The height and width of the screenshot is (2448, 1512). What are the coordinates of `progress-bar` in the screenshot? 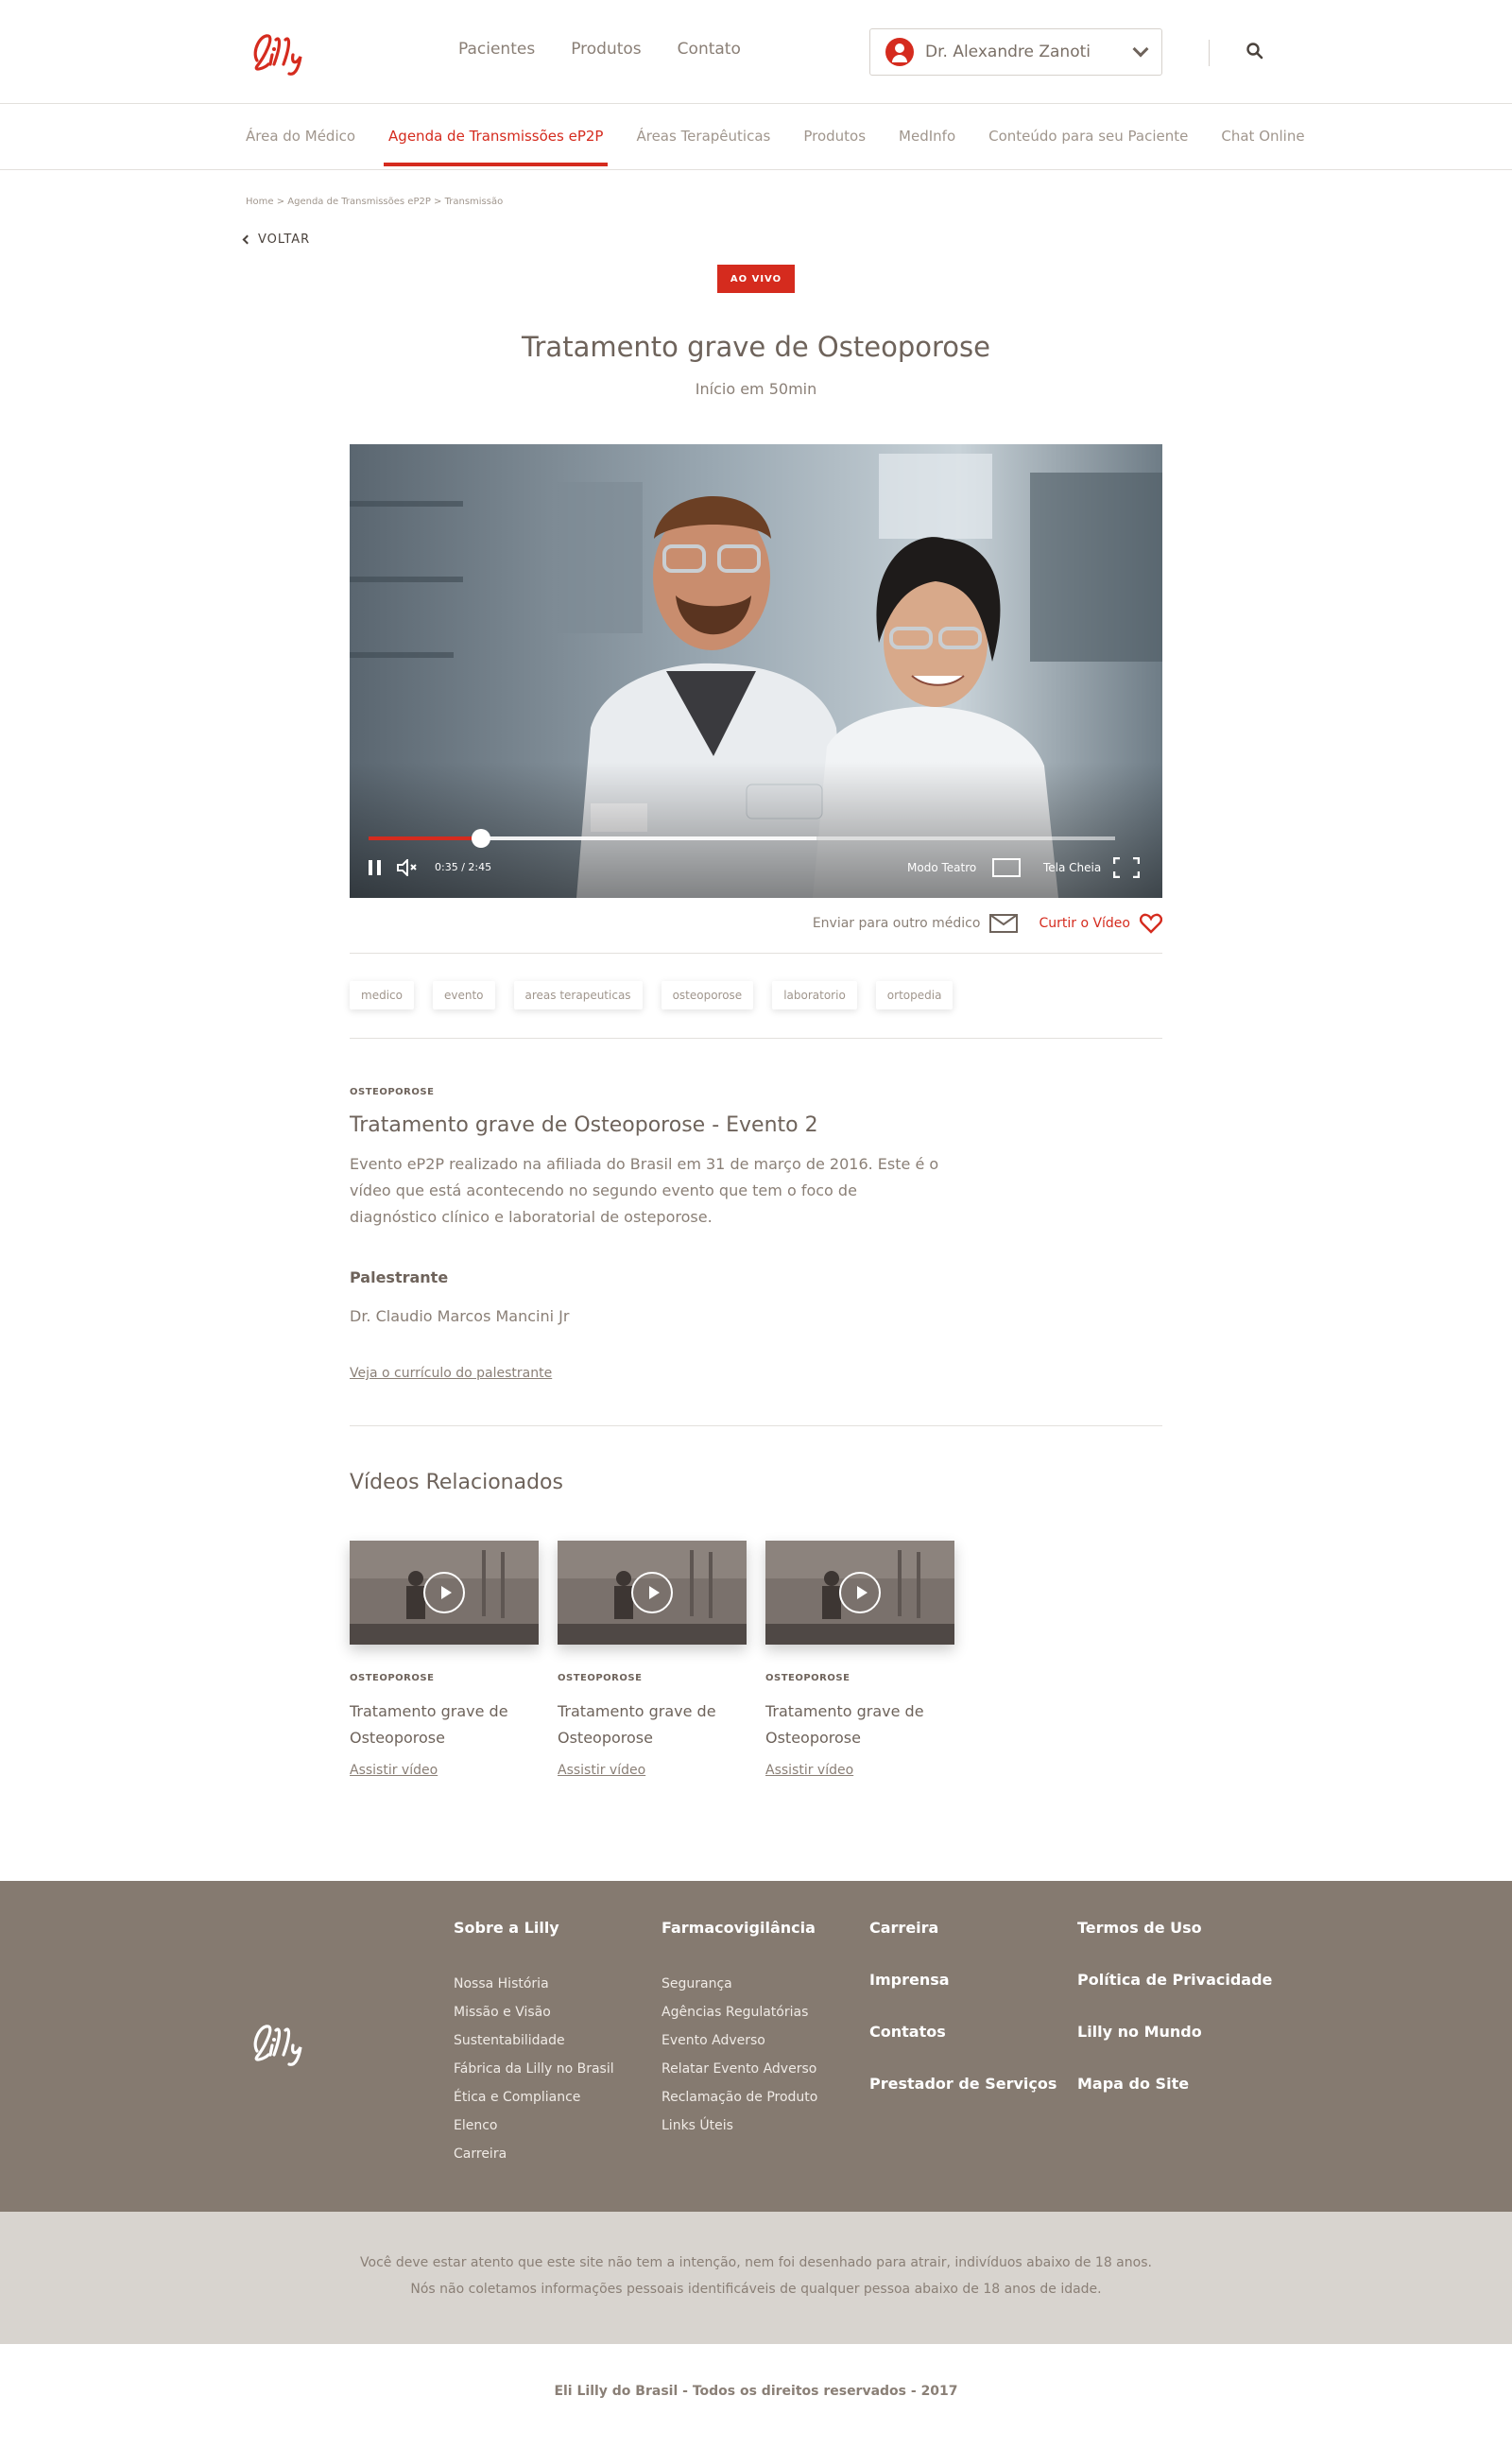 It's located at (742, 839).